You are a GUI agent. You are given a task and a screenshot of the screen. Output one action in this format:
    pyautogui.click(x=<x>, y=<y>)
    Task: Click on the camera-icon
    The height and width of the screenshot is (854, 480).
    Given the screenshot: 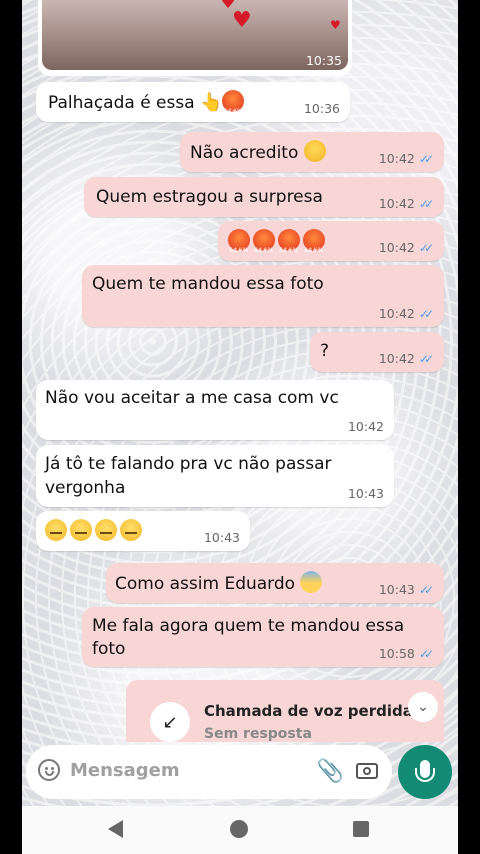 What is the action you would take?
    pyautogui.click(x=367, y=771)
    